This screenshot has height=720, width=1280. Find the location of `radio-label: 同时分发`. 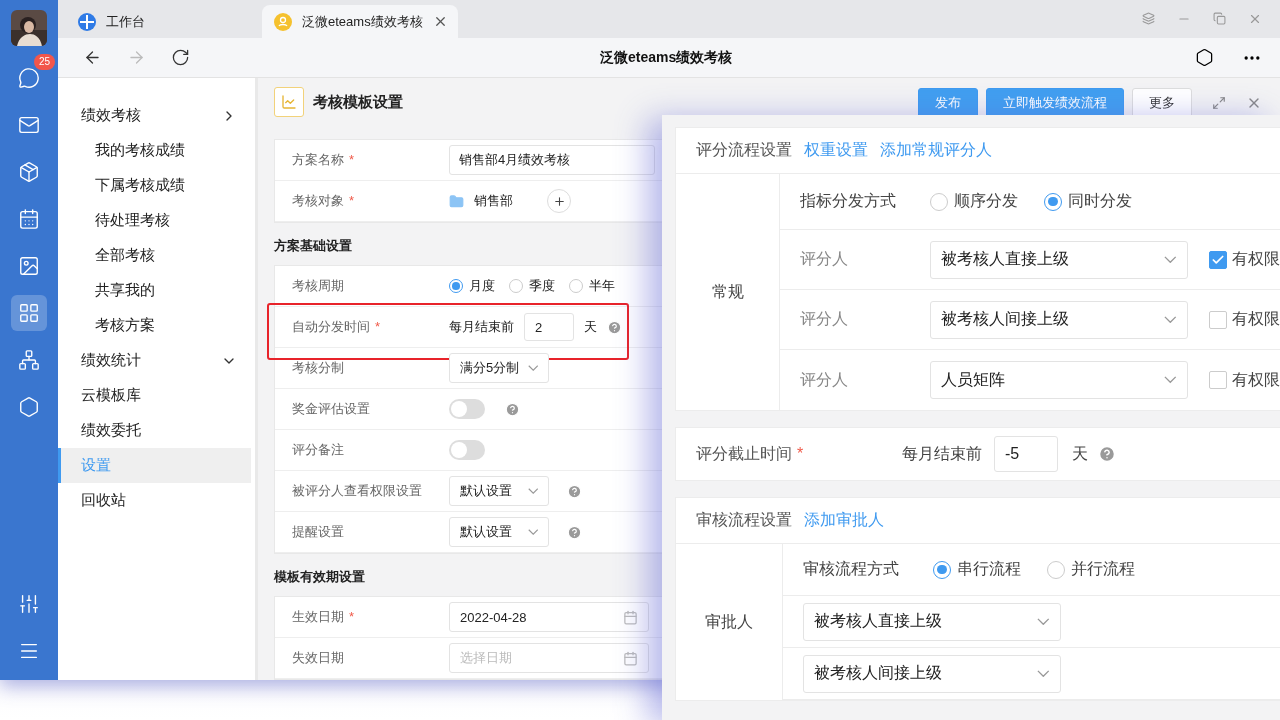

radio-label: 同时分发 is located at coordinates (1100, 201).